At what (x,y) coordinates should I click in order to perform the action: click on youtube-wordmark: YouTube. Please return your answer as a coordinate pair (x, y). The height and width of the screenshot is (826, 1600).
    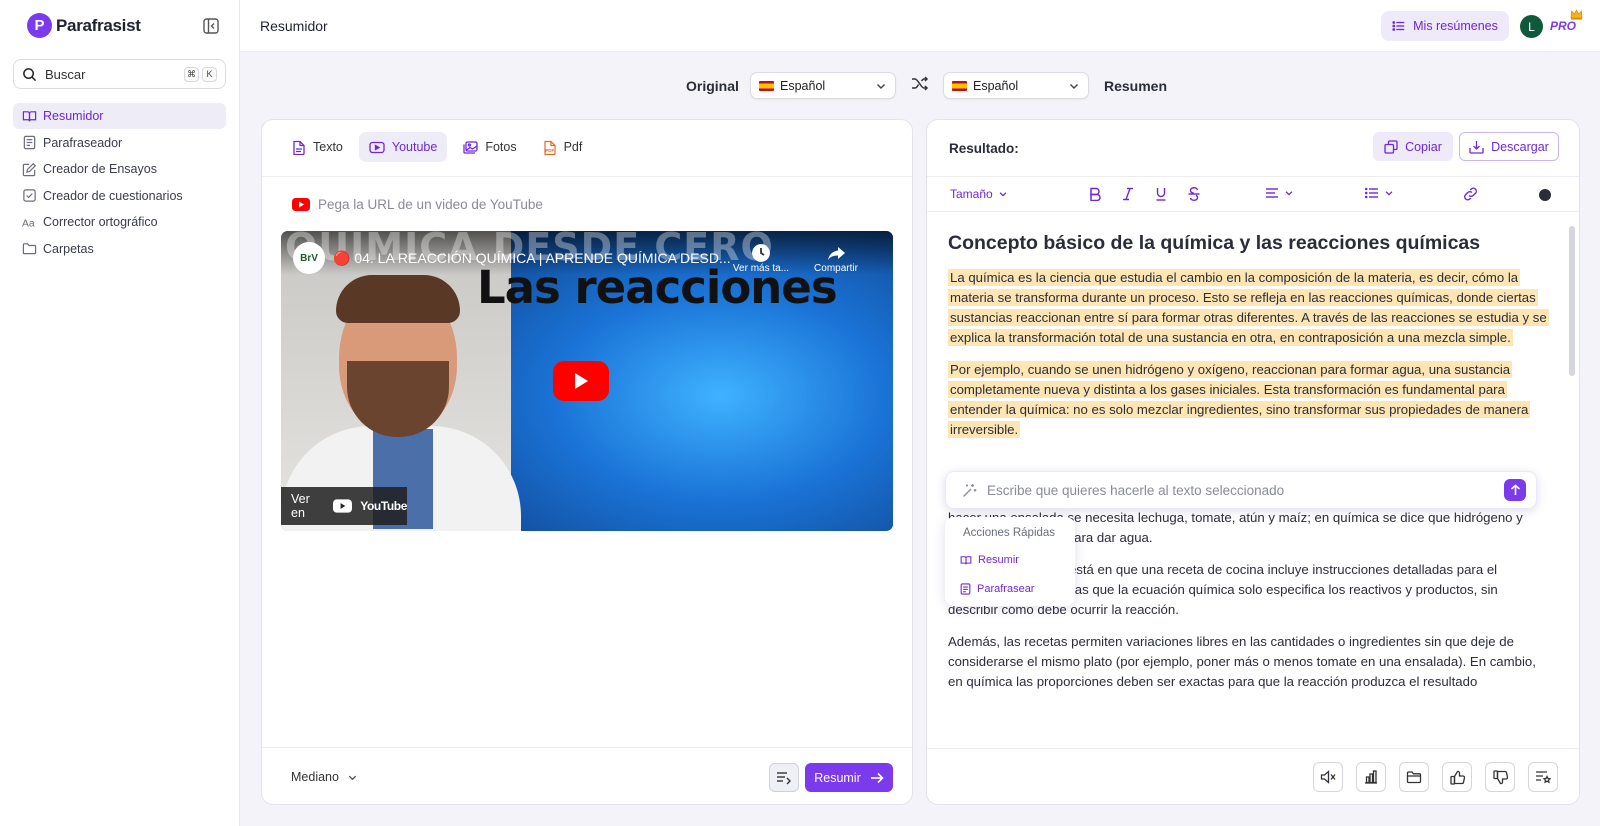
    Looking at the image, I should click on (383, 506).